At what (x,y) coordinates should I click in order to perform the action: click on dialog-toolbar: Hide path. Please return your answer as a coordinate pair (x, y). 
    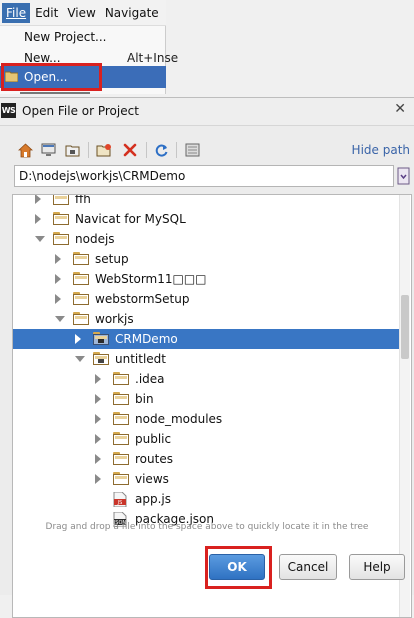
    Looking at the image, I should click on (207, 150).